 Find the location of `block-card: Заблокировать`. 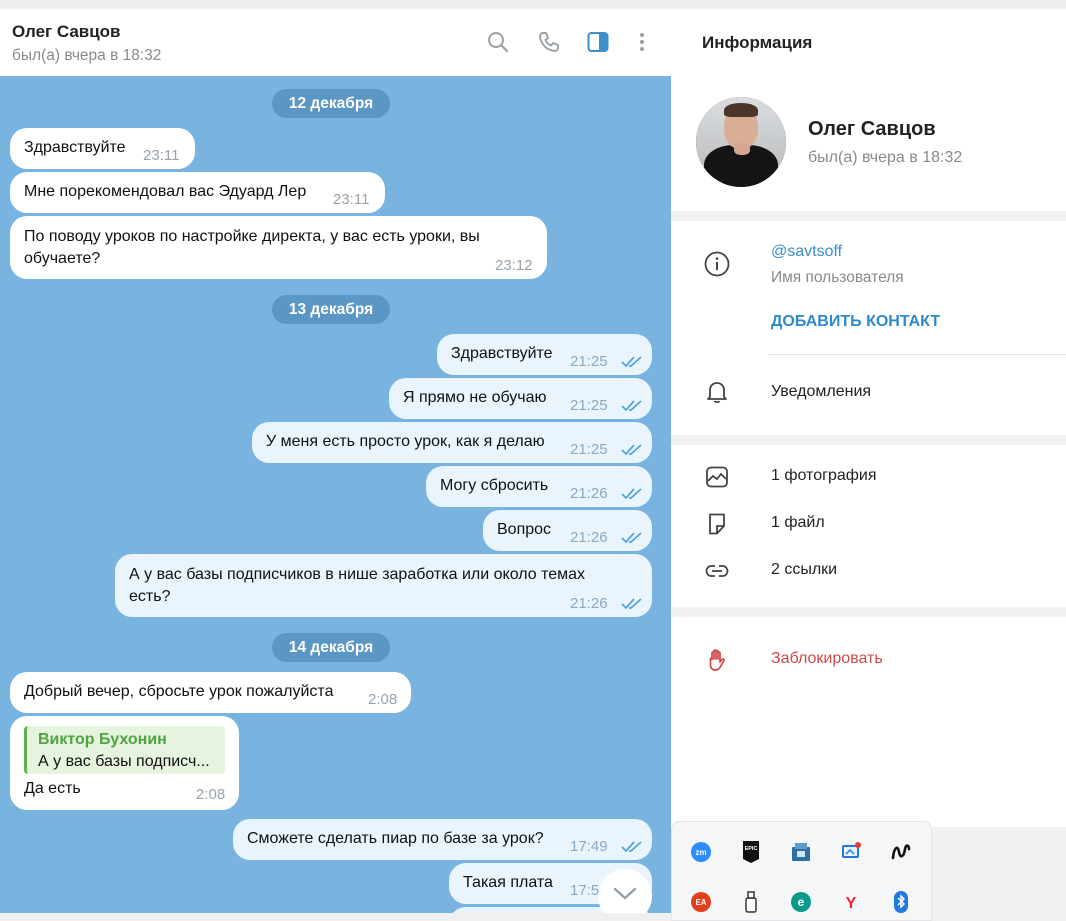

block-card: Заблокировать is located at coordinates (868, 722).